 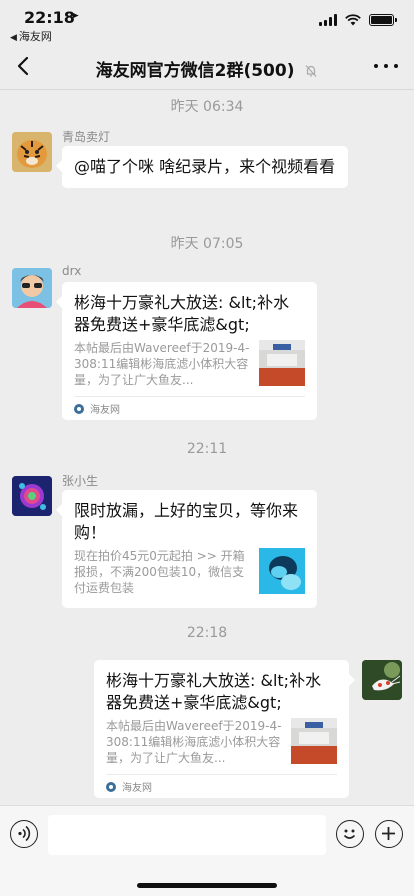 What do you see at coordinates (49, 17) in the screenshot?
I see `status-time: 22:18` at bounding box center [49, 17].